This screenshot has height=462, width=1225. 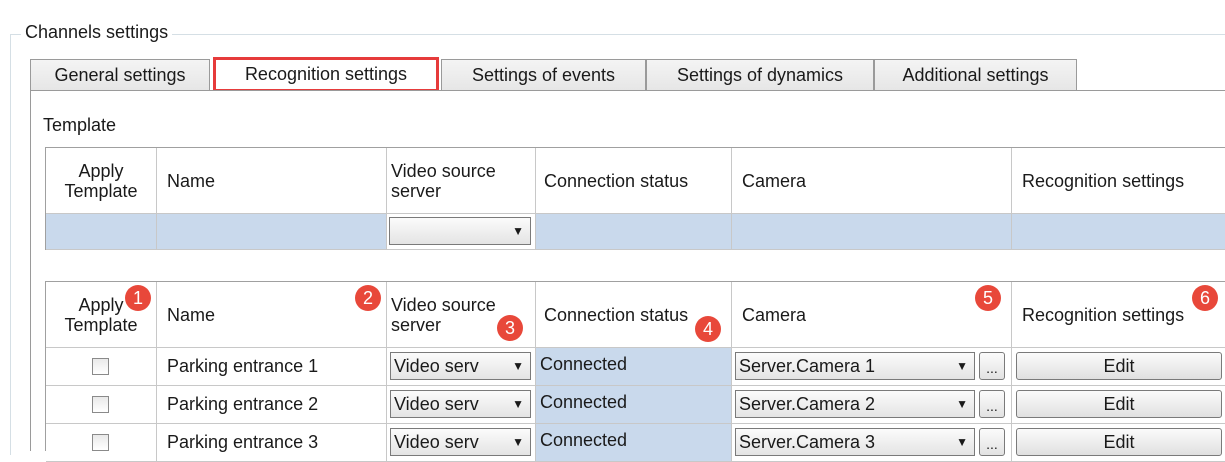 What do you see at coordinates (634, 181) in the screenshot?
I see `column-header-connection-status: Connection status` at bounding box center [634, 181].